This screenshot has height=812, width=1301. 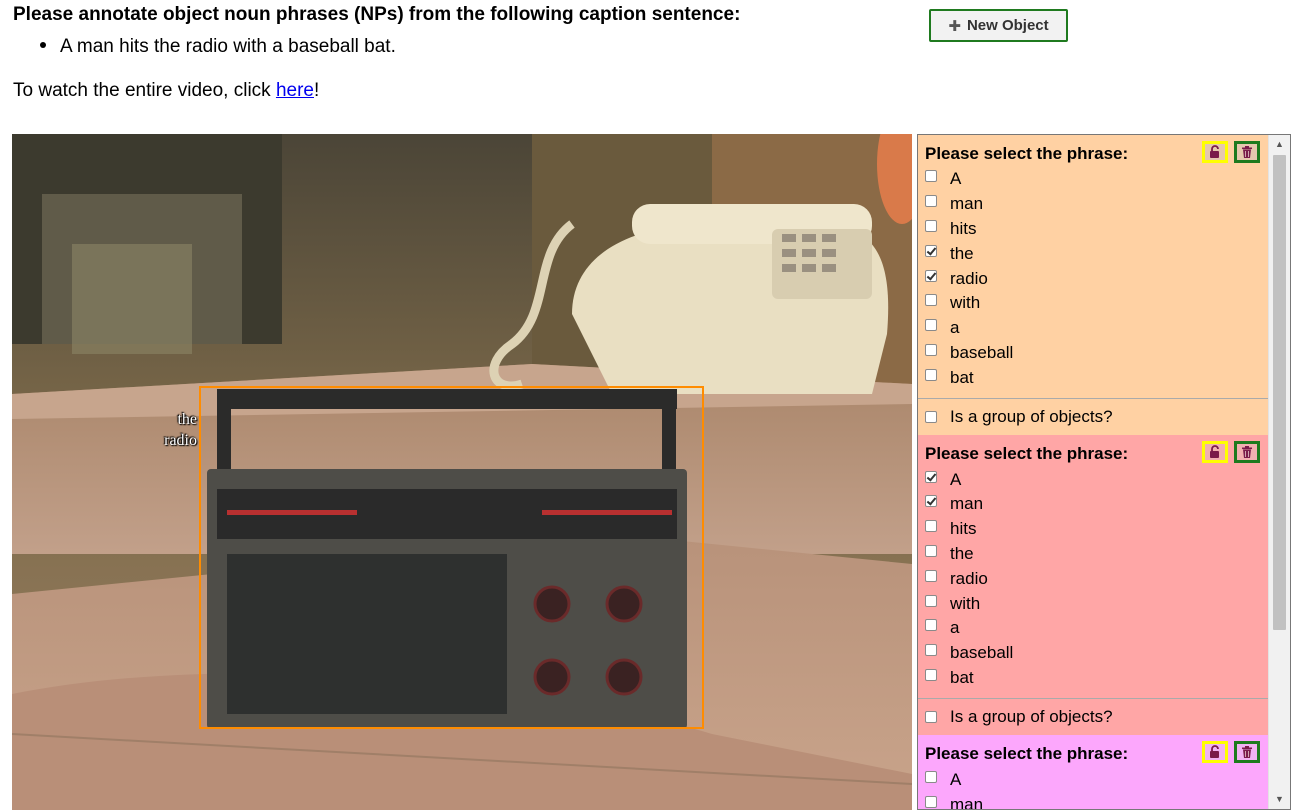 What do you see at coordinates (962, 377) in the screenshot?
I see `word-label: bat` at bounding box center [962, 377].